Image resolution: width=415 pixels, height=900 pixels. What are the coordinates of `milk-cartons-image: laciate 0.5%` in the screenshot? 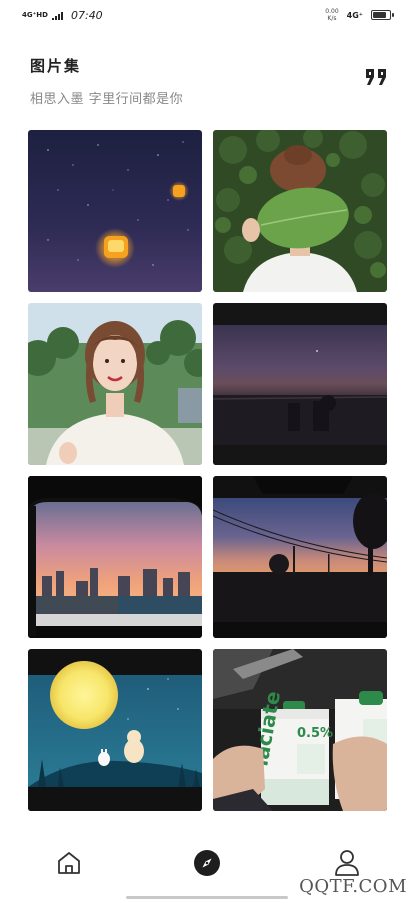 It's located at (300, 730).